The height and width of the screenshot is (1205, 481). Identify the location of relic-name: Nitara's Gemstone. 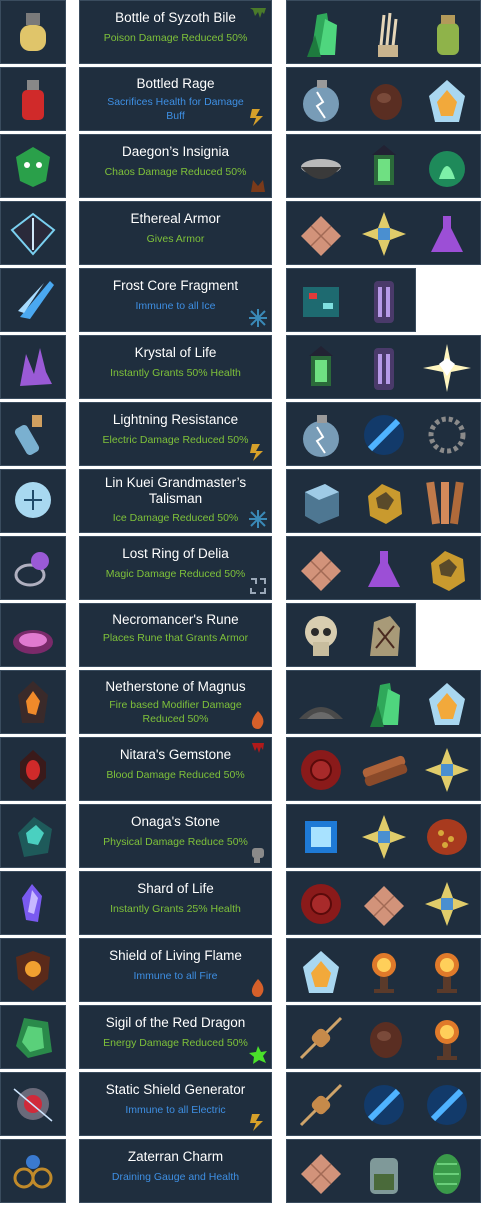
(175, 754).